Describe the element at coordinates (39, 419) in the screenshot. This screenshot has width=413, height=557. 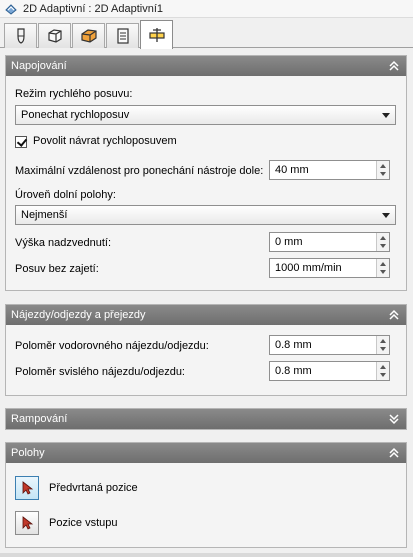
I see `ramping-title: Rampování` at that location.